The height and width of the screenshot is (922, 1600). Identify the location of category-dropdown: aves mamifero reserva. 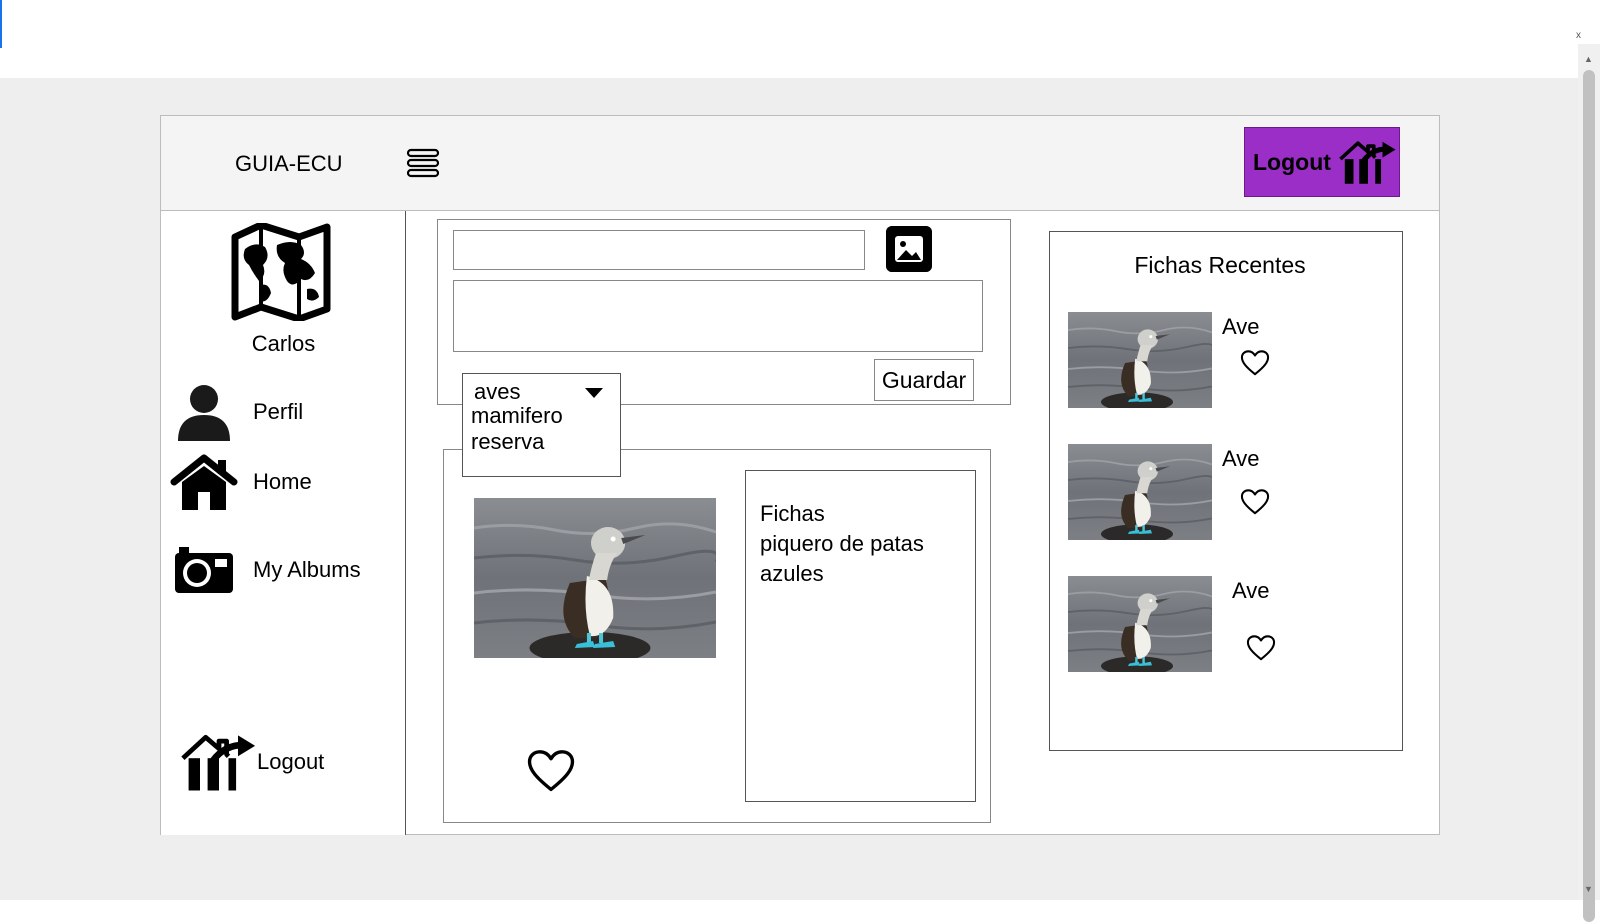
(541, 425).